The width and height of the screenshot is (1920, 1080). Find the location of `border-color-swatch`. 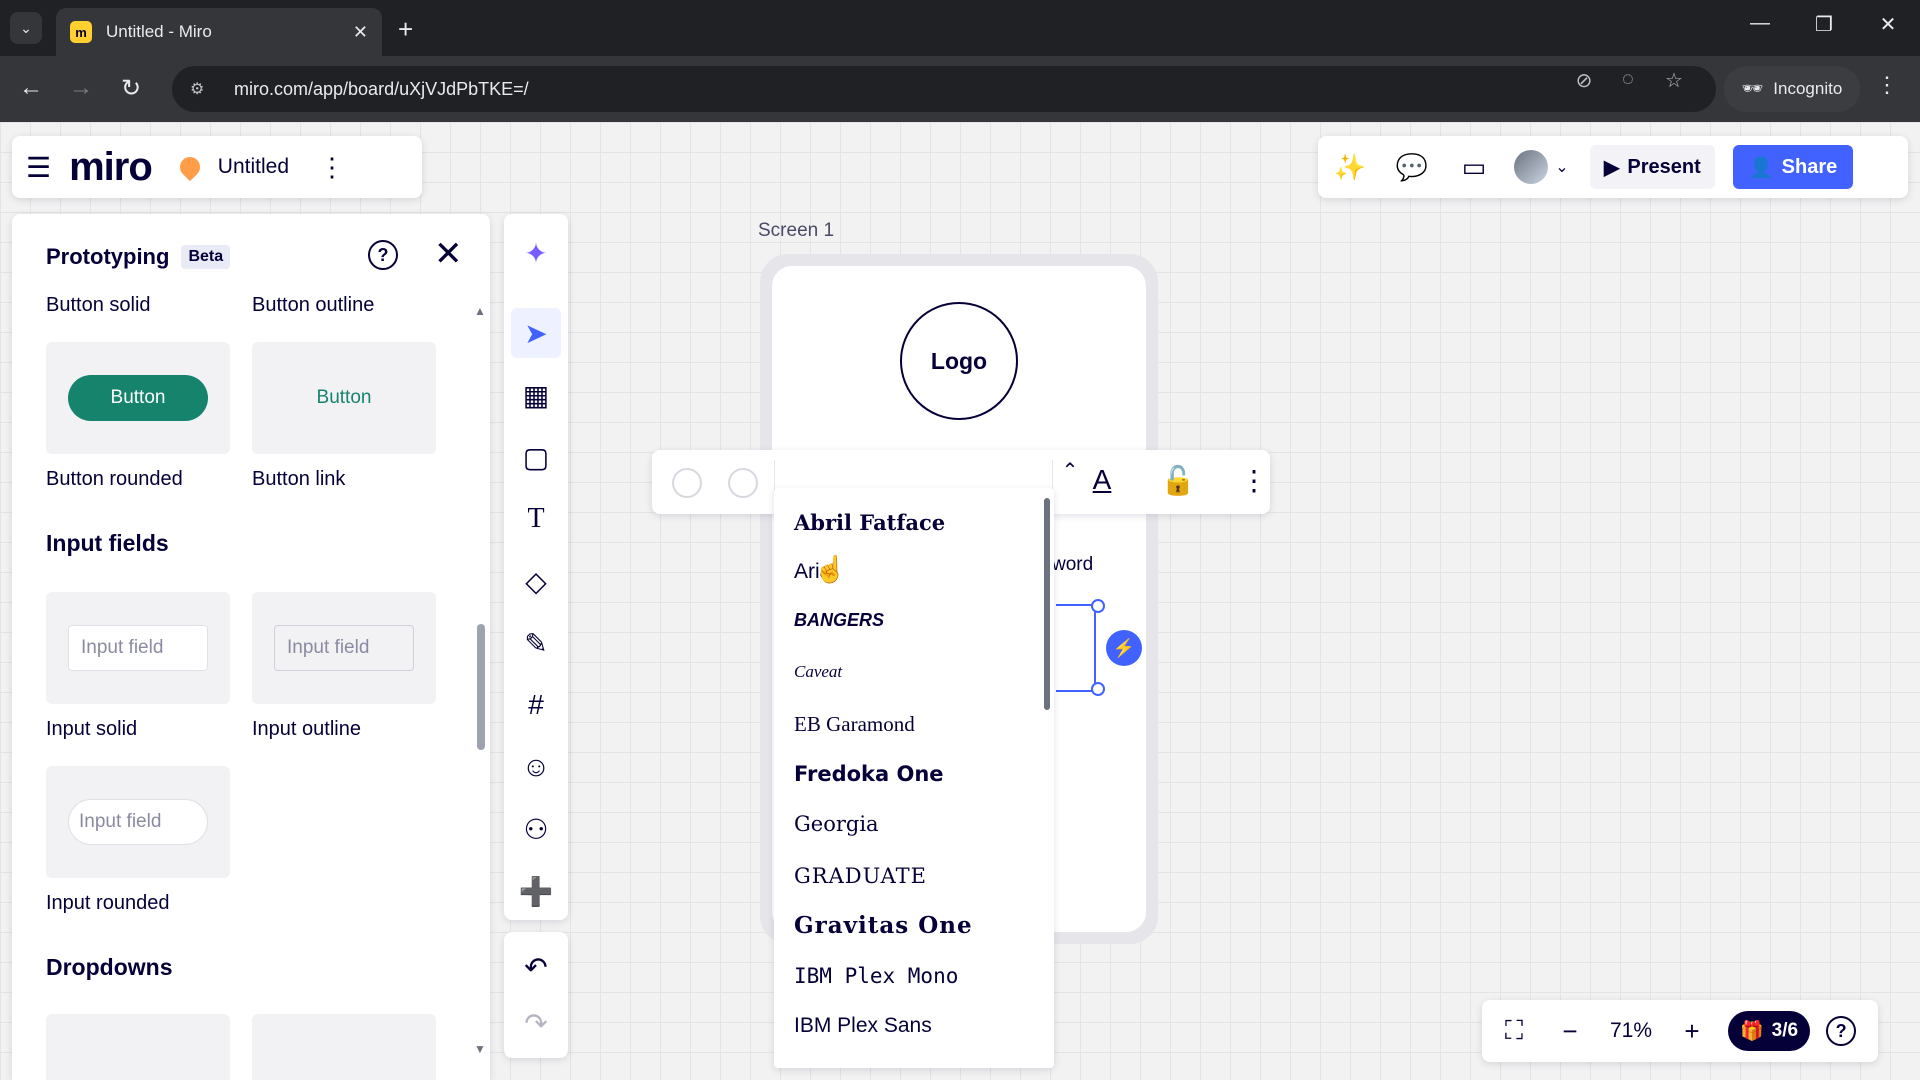

border-color-swatch is located at coordinates (743, 483).